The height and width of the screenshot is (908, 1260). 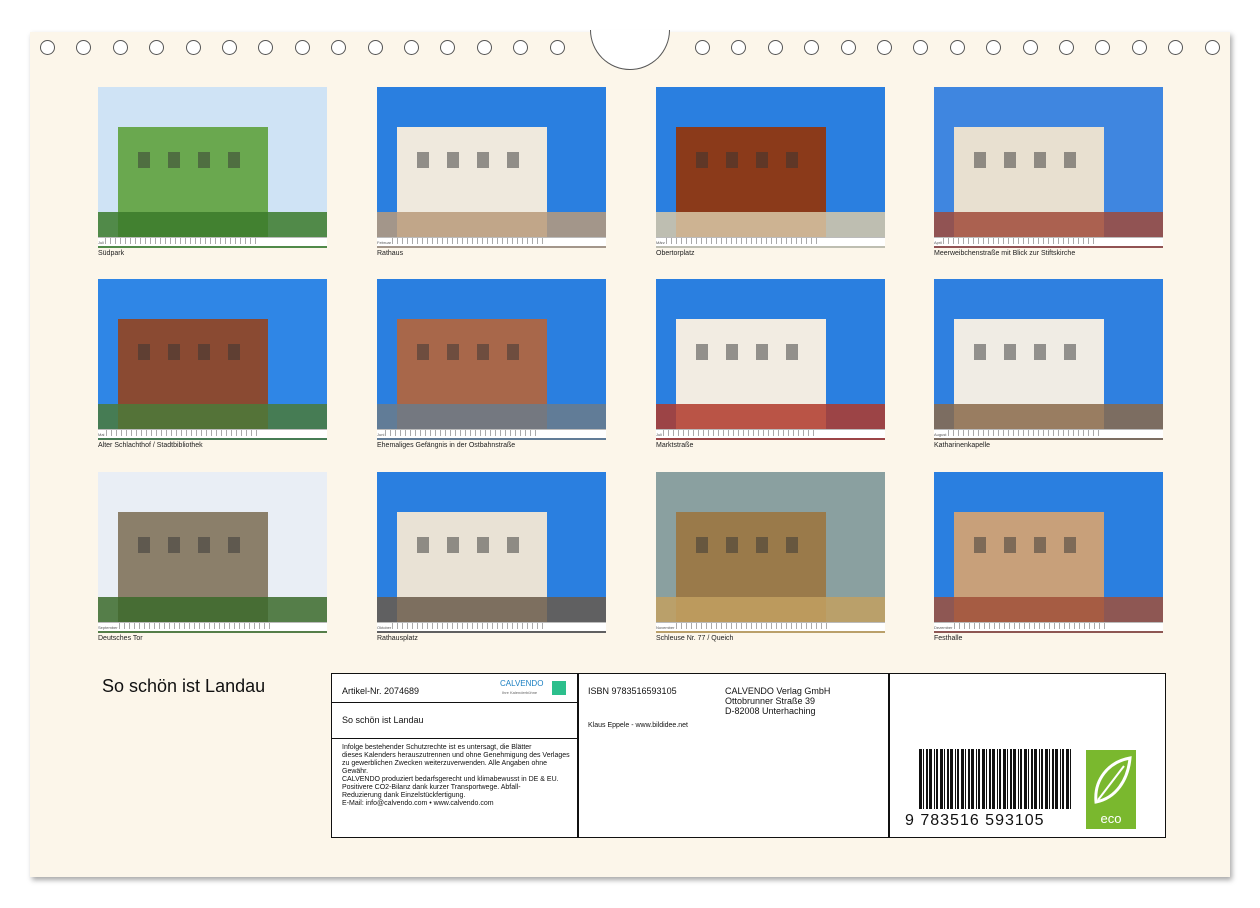 What do you see at coordinates (632, 691) in the screenshot?
I see `isbn: ISBN 9783516593105` at bounding box center [632, 691].